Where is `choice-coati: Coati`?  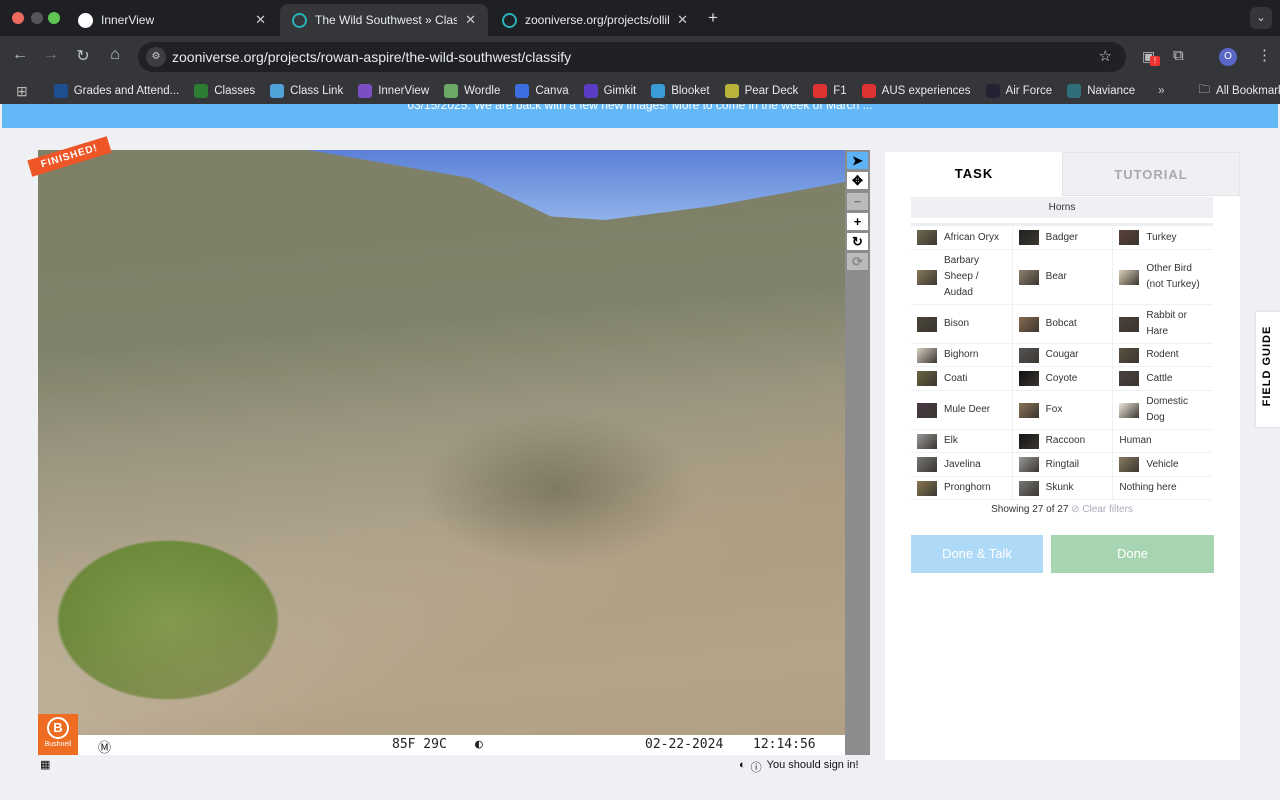 choice-coati: Coati is located at coordinates (961, 378).